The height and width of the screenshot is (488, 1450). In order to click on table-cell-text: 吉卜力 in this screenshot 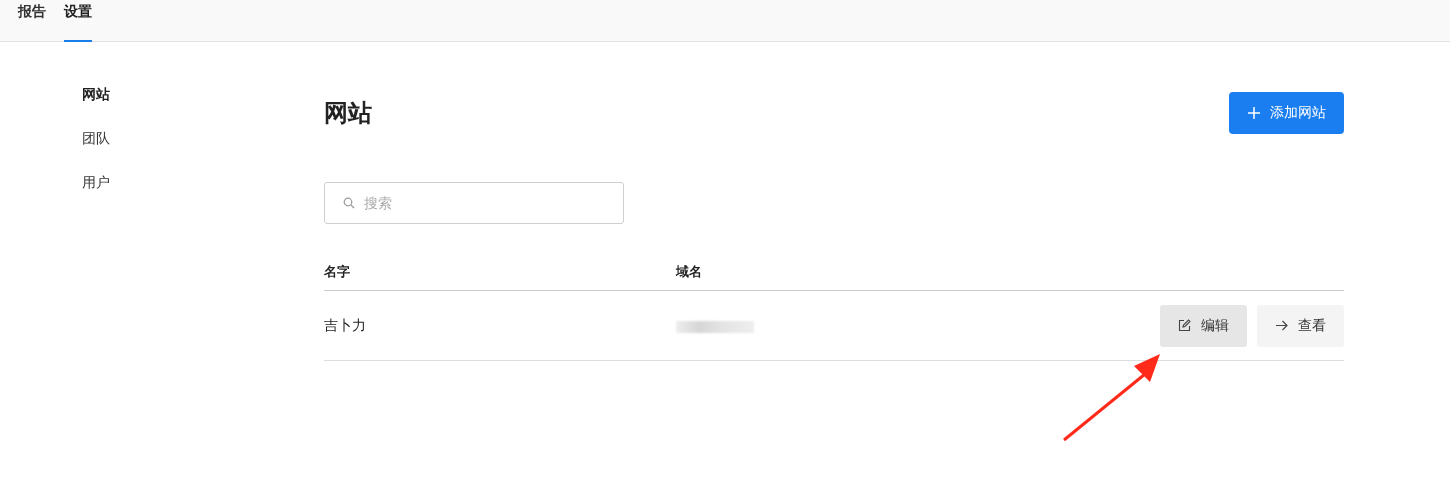, I will do `click(345, 325)`.